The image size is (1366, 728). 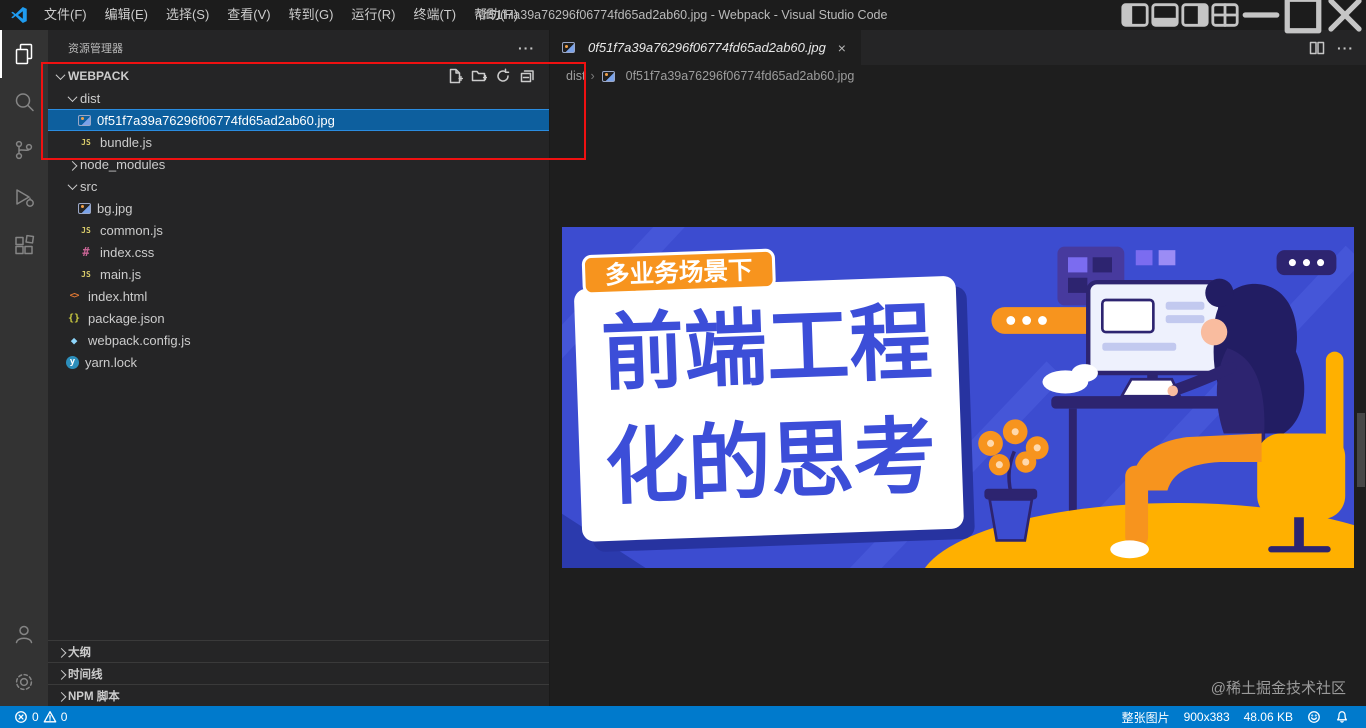 I want to click on yarn-file-icon, so click(x=72, y=362).